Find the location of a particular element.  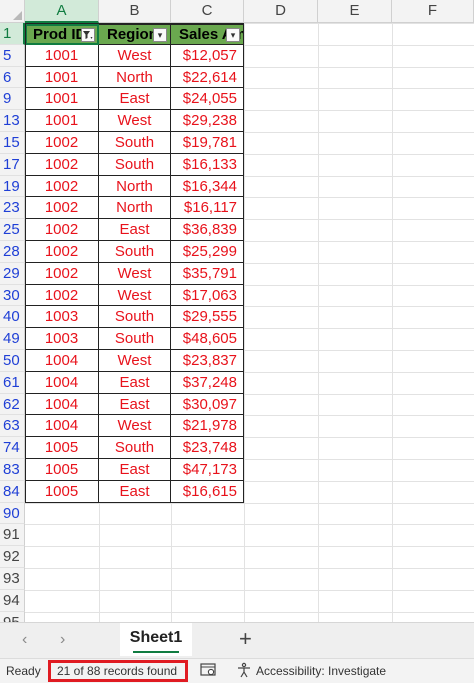

row-header: 50 is located at coordinates (12, 361).